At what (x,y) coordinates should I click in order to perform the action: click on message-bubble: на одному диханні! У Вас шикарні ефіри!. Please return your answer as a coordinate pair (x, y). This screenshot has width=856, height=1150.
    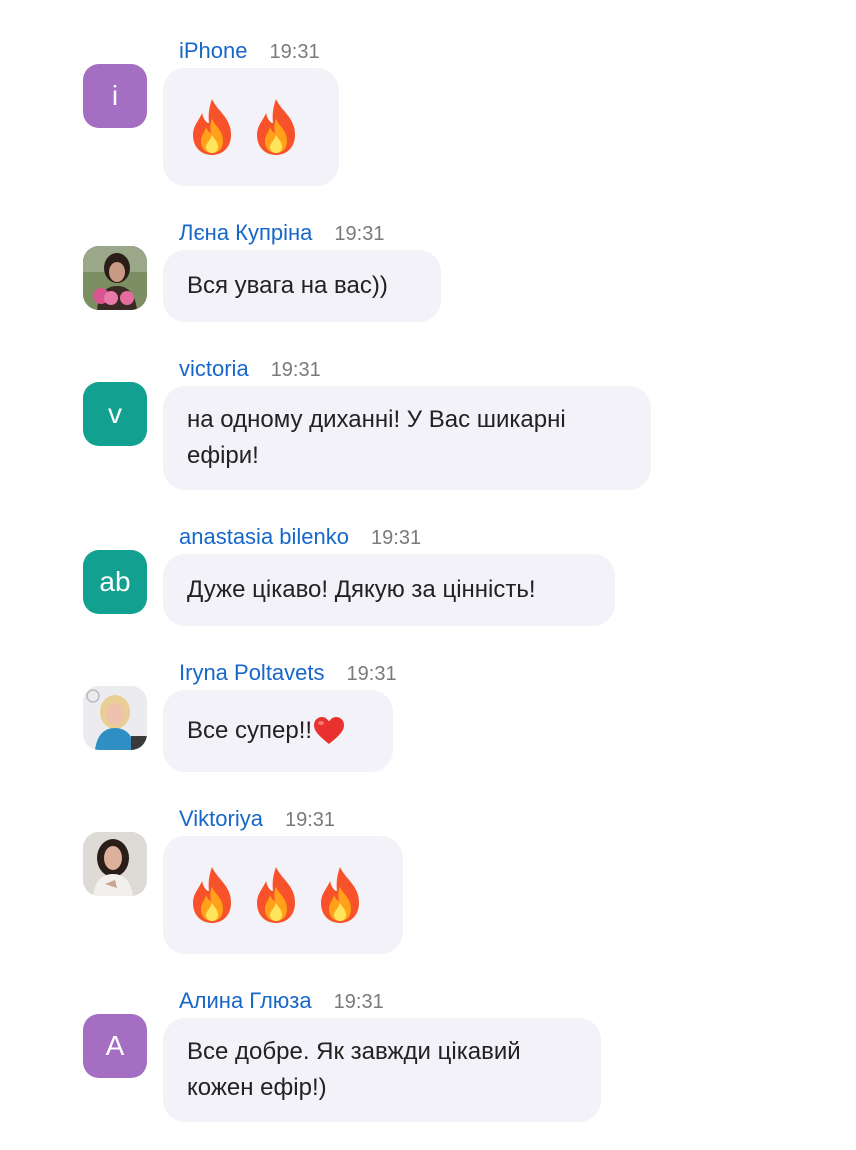
    Looking at the image, I should click on (407, 438).